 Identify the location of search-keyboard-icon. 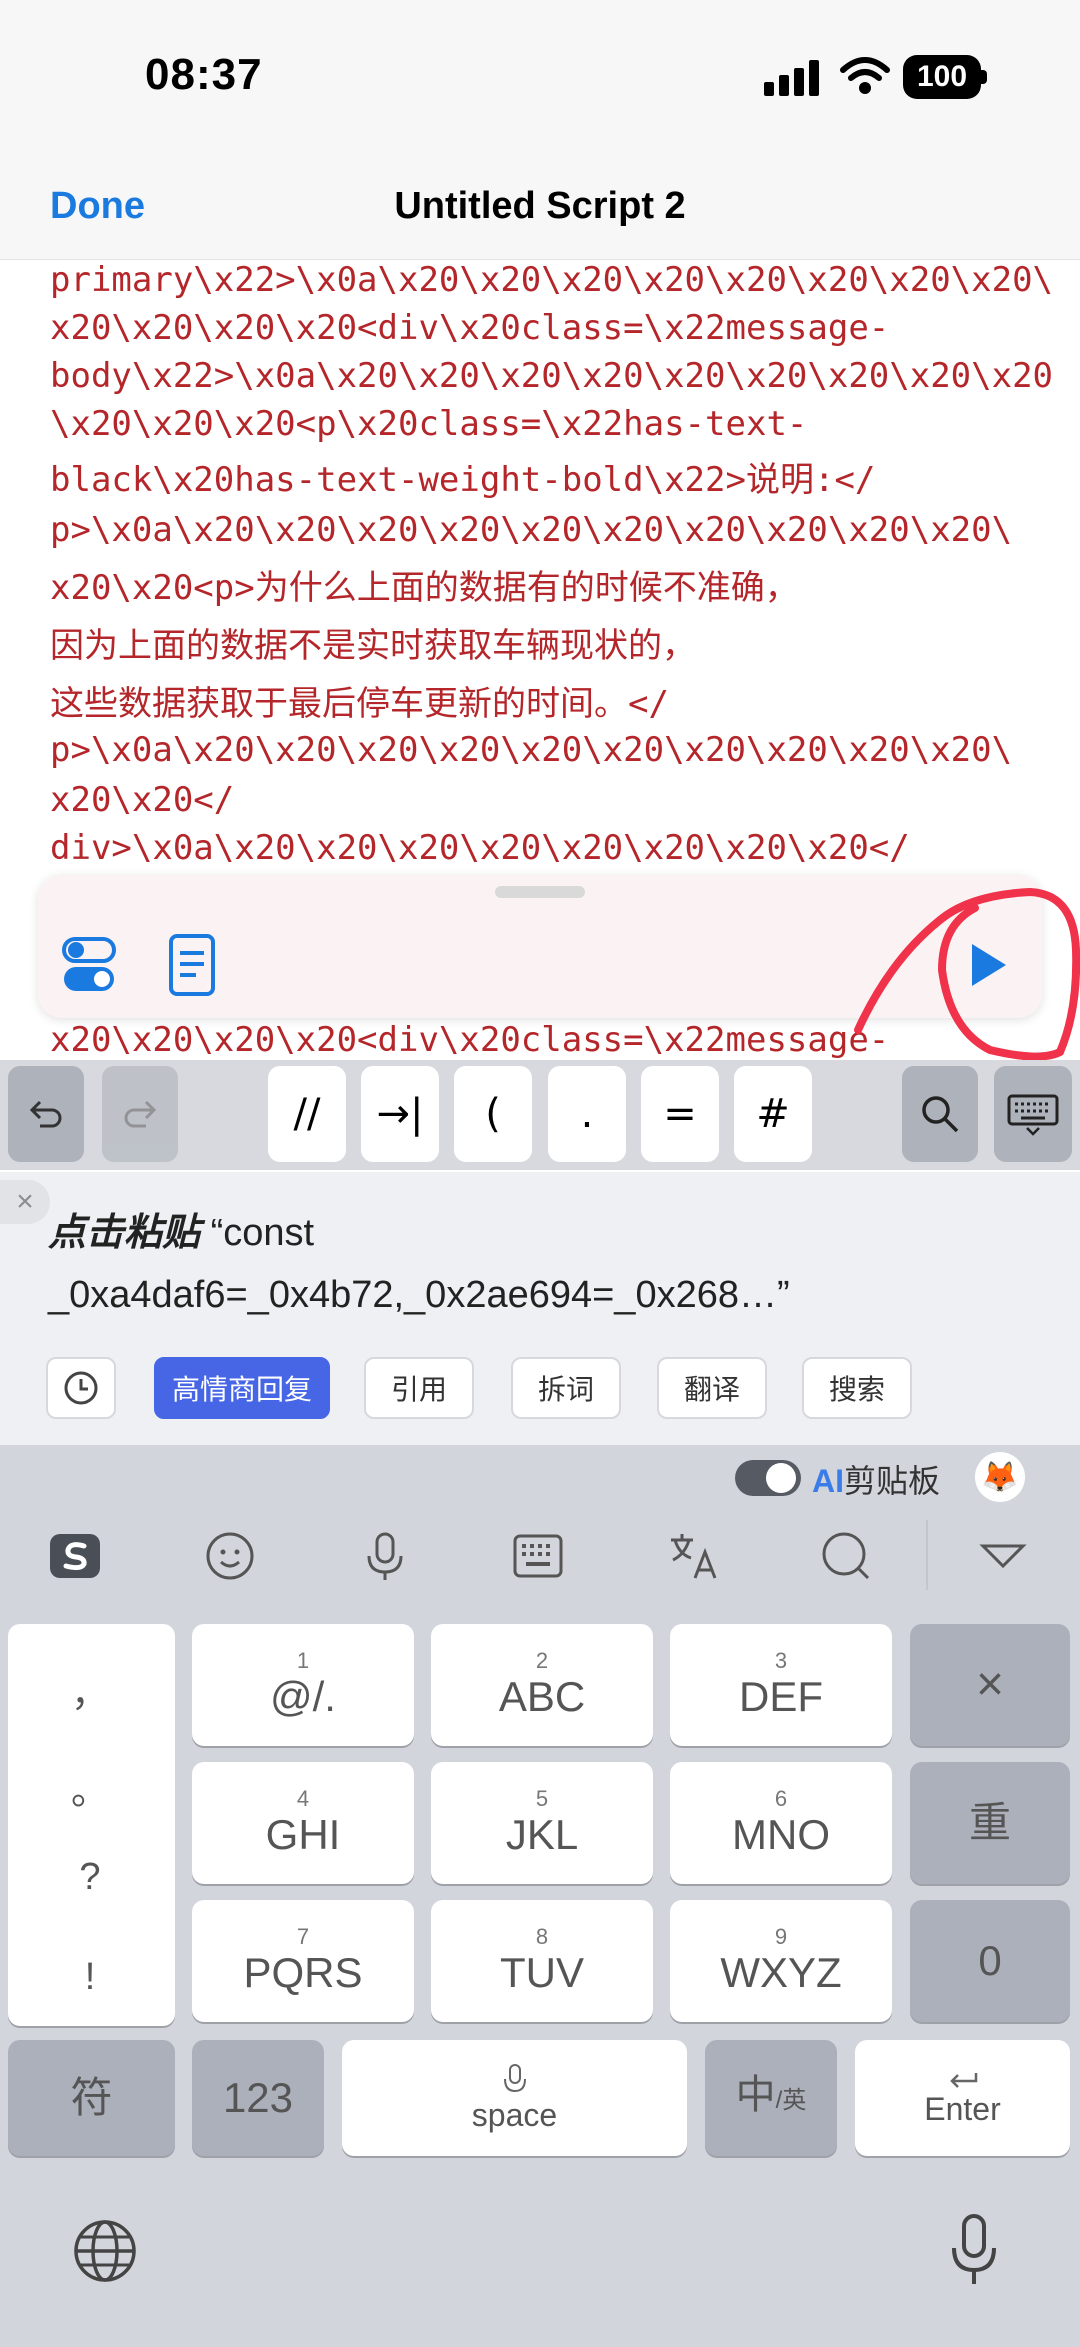
(846, 1556).